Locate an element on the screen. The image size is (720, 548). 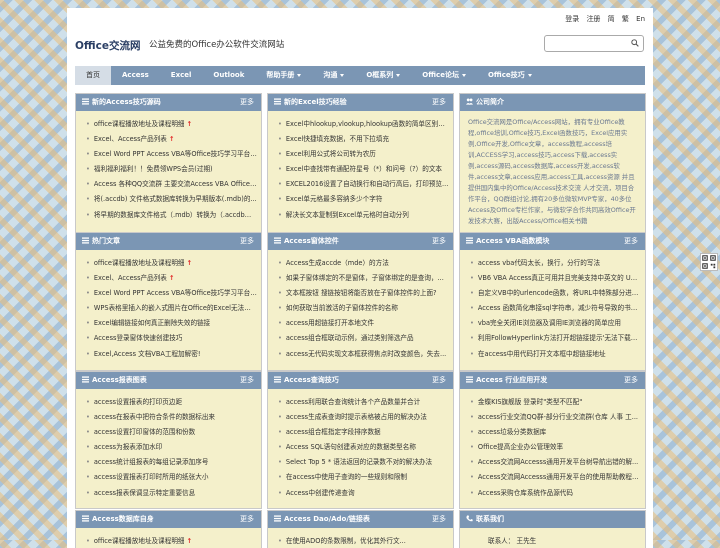
list-item: access利用联合查询统计各个产品数量并合计 is located at coordinates (363, 402).